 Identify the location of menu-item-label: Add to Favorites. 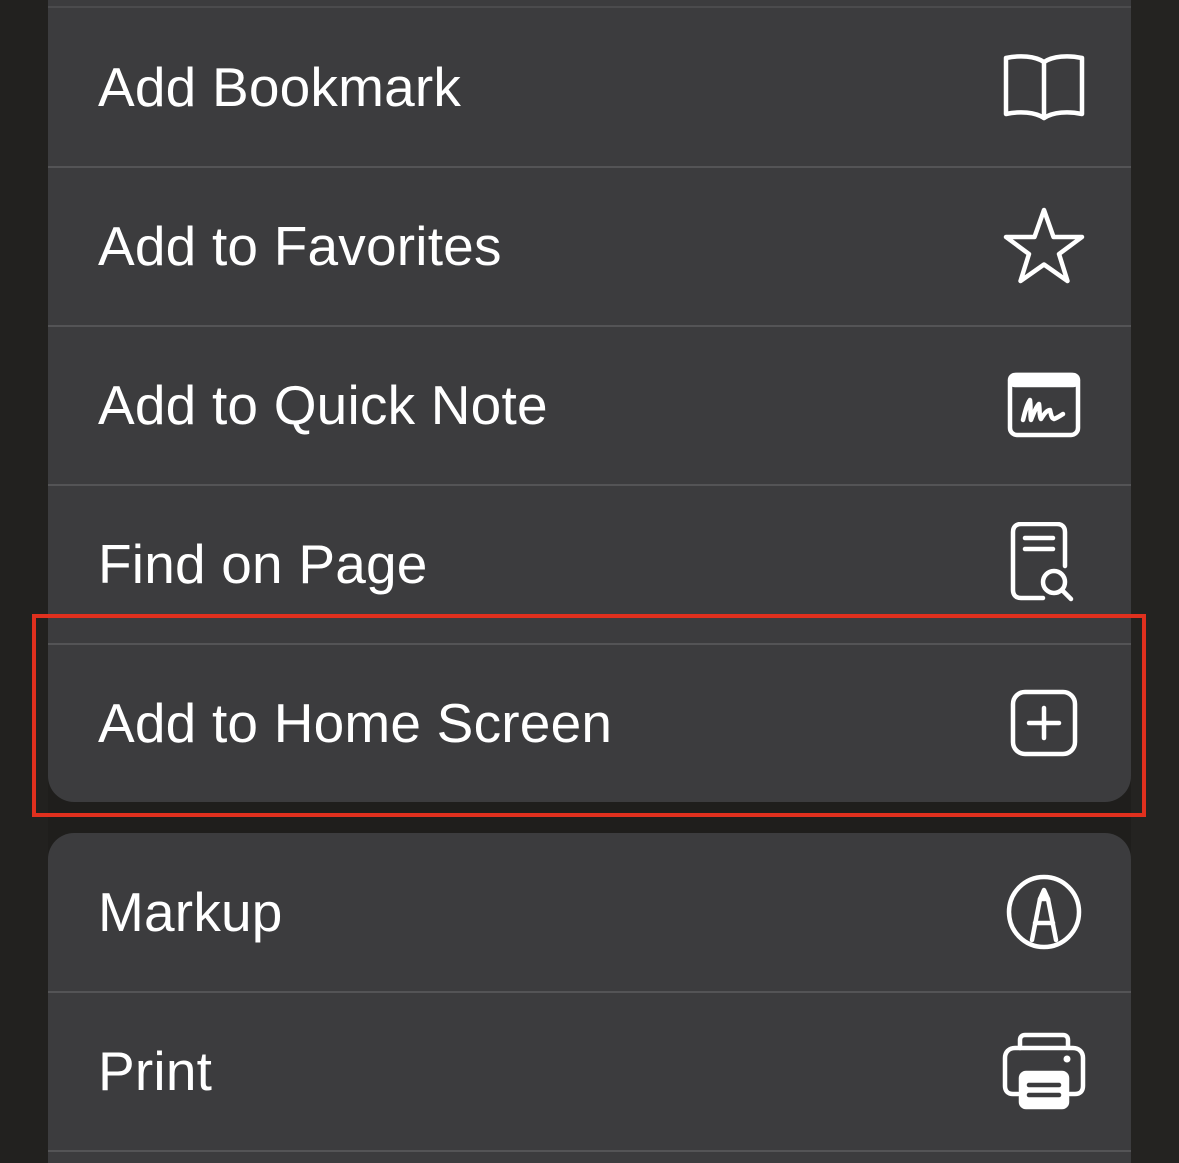
(300, 246).